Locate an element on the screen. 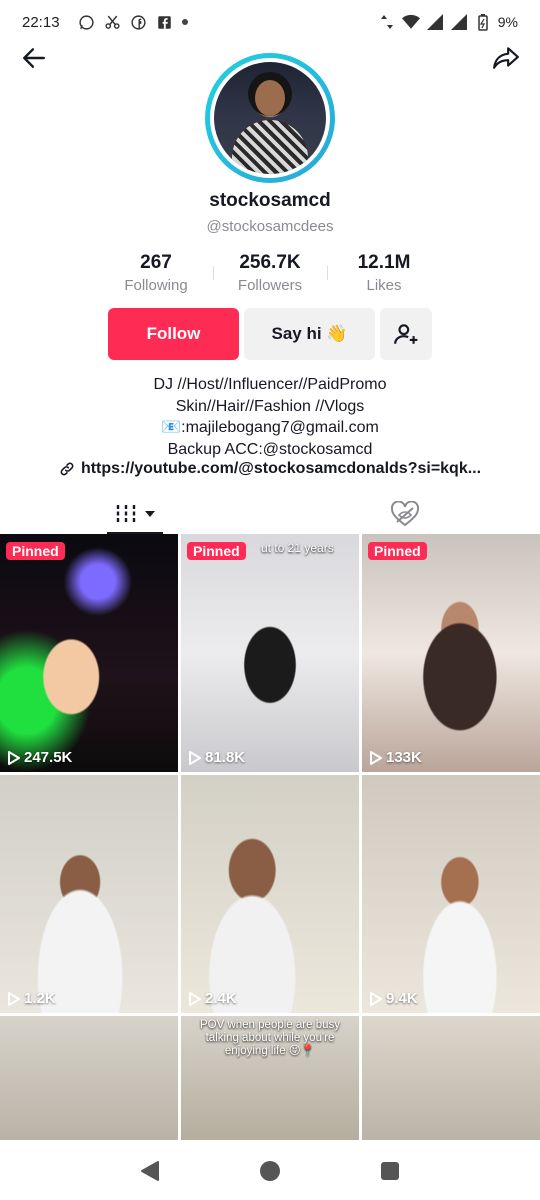 This screenshot has height=1200, width=540. liked-heart-eye-off-icon is located at coordinates (405, 514).